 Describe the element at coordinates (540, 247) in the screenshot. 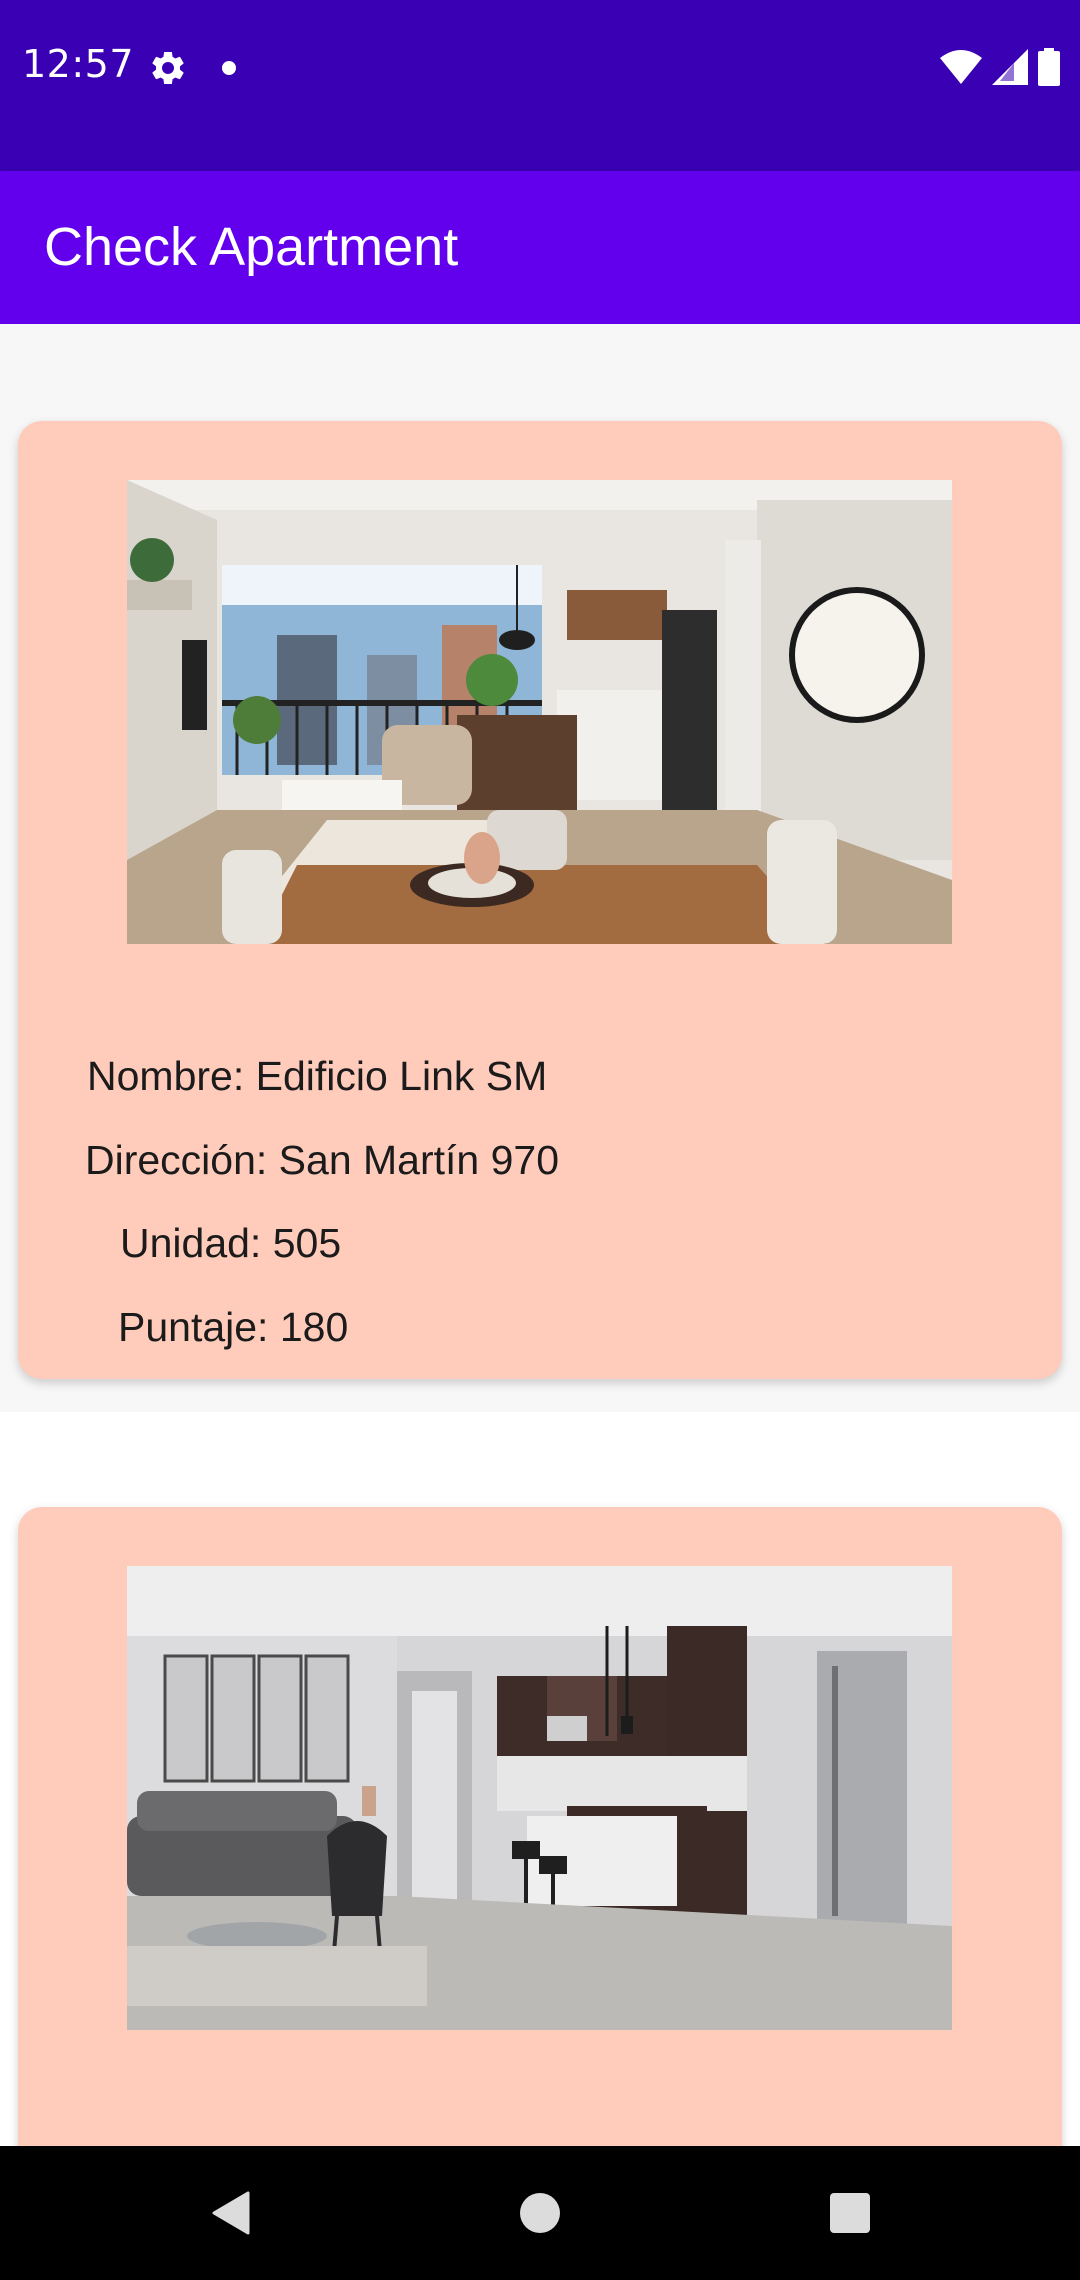

I see `app-bar: Check Apartment` at that location.